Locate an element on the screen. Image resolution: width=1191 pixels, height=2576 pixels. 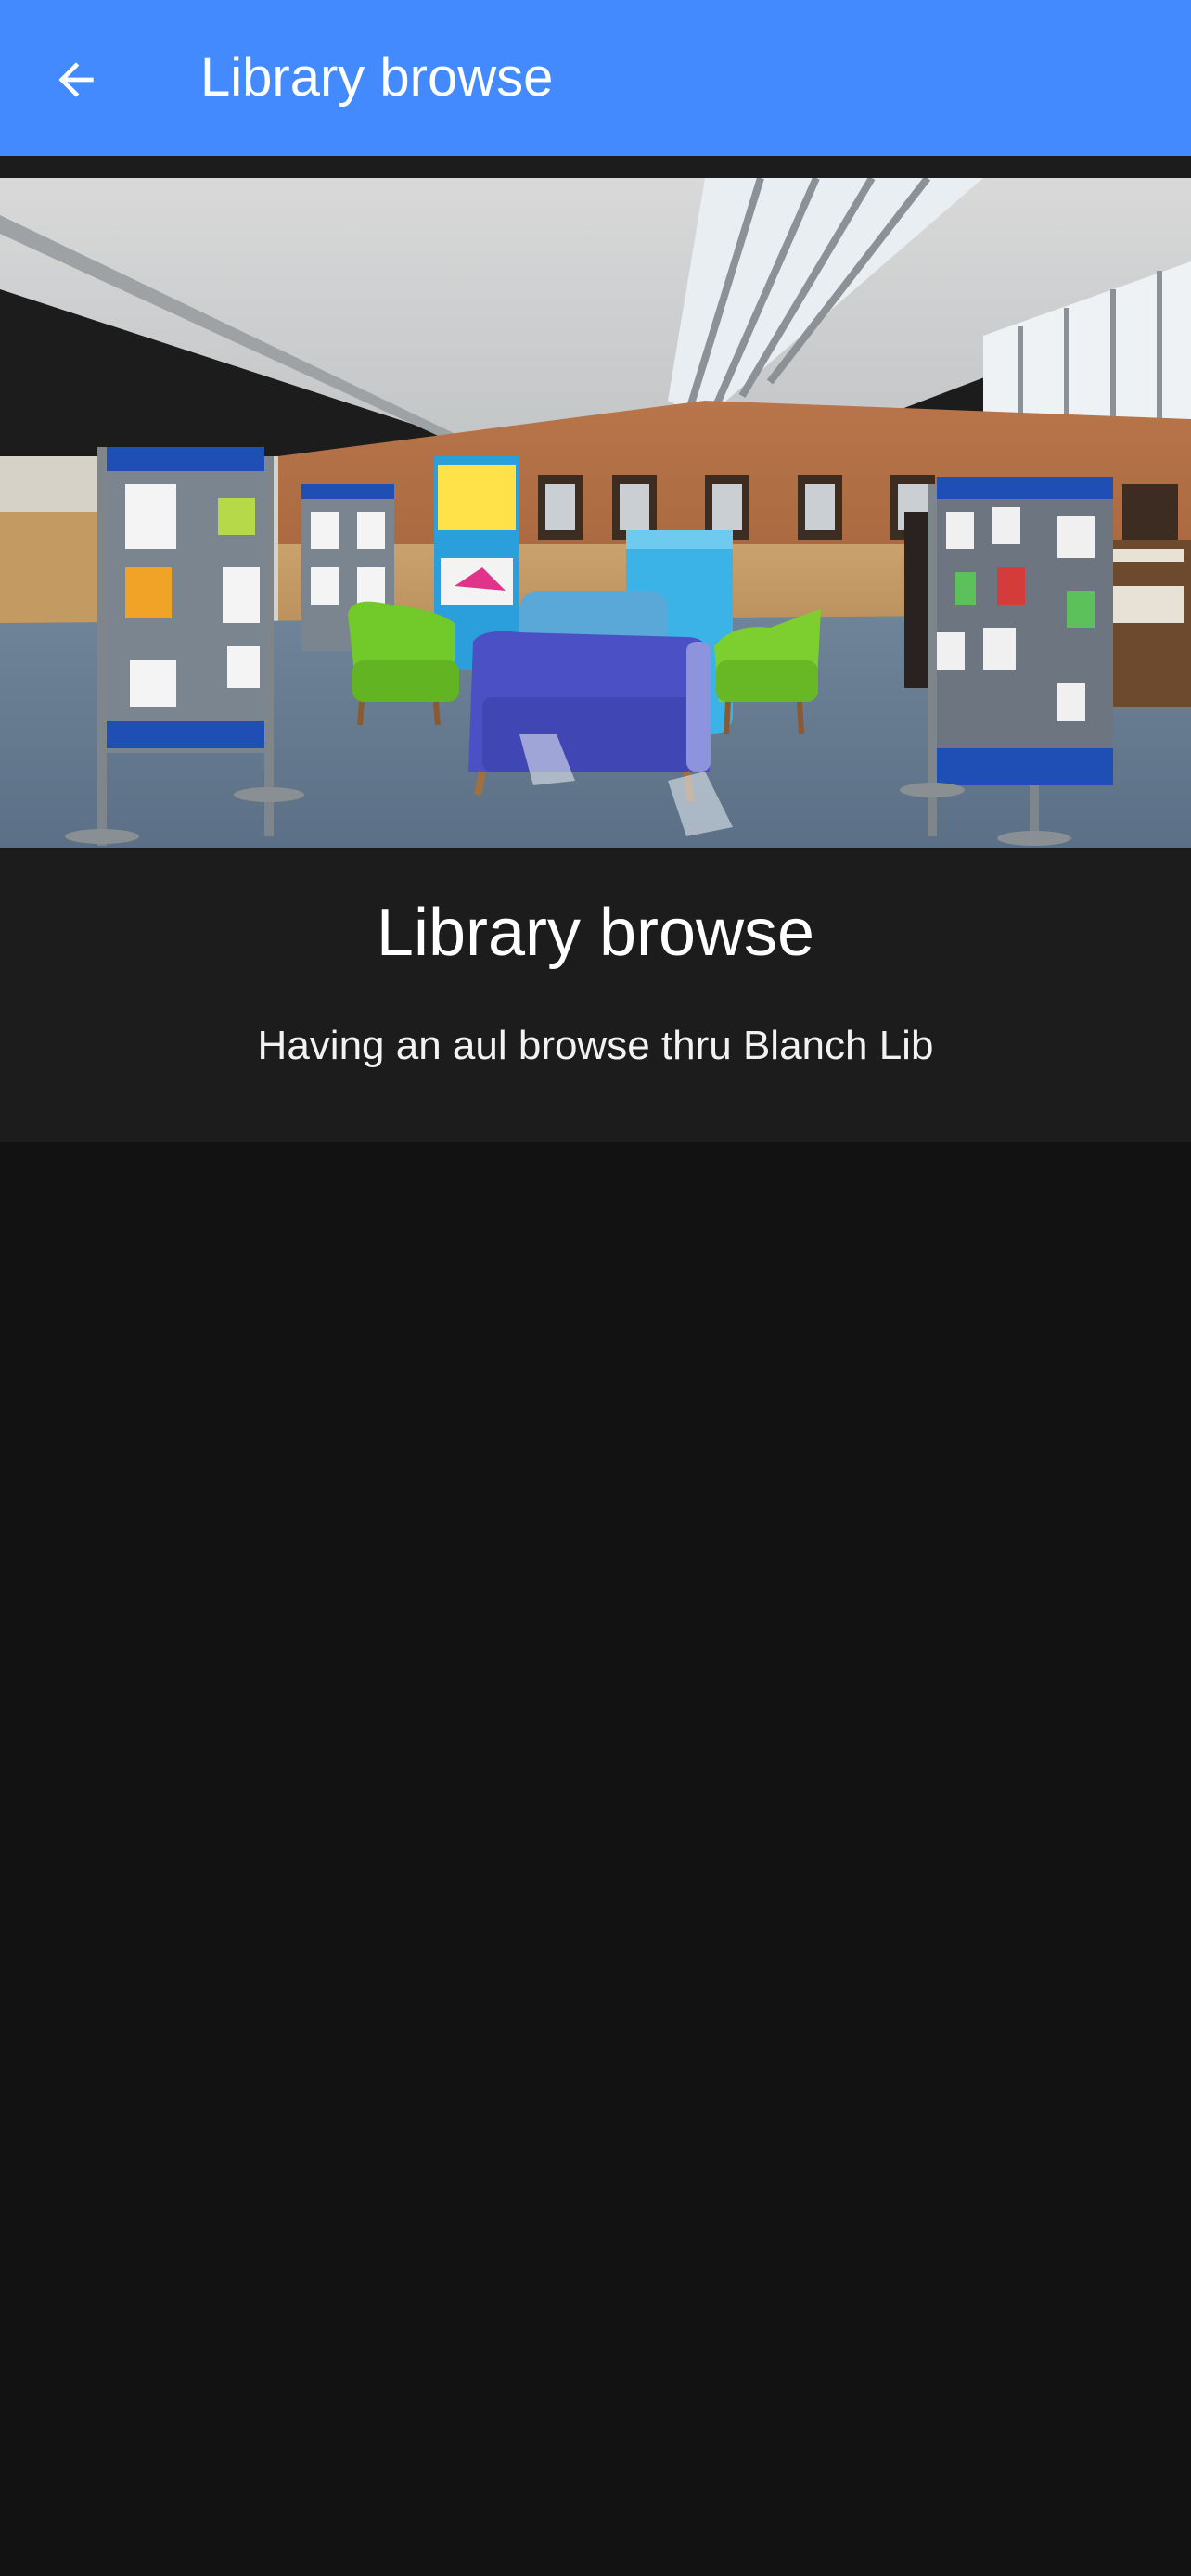
arrow-back-icon is located at coordinates (76, 79).